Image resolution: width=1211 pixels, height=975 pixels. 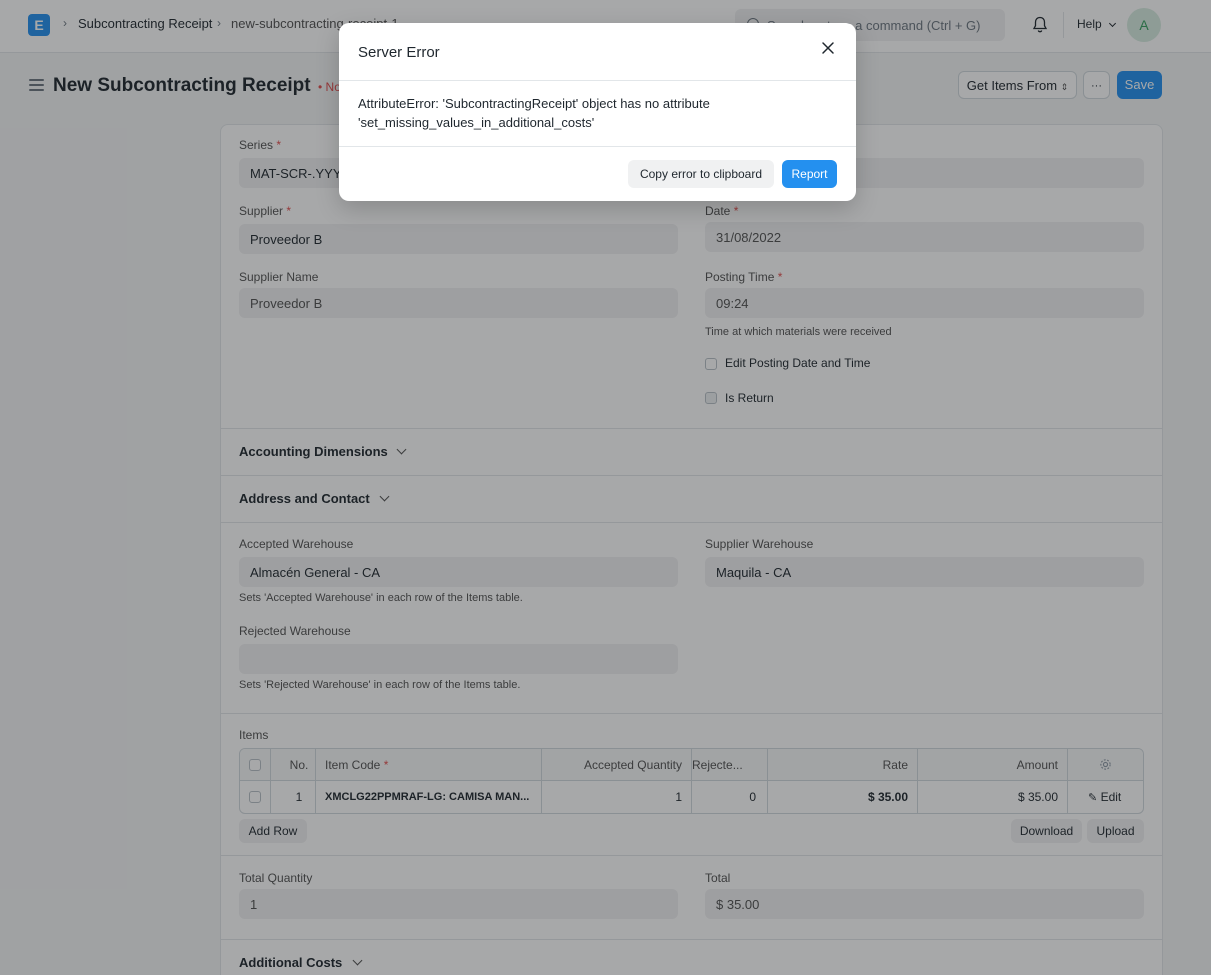 I want to click on dialog-title: Server Error, so click(x=399, y=52).